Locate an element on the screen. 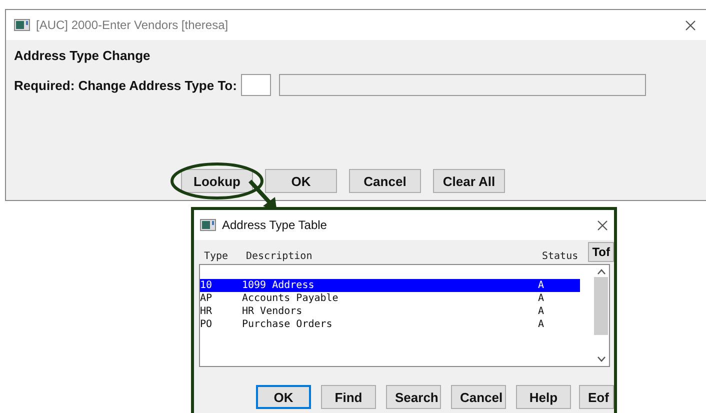 This screenshot has width=706, height=413. dialog-button: Help is located at coordinates (543, 397).